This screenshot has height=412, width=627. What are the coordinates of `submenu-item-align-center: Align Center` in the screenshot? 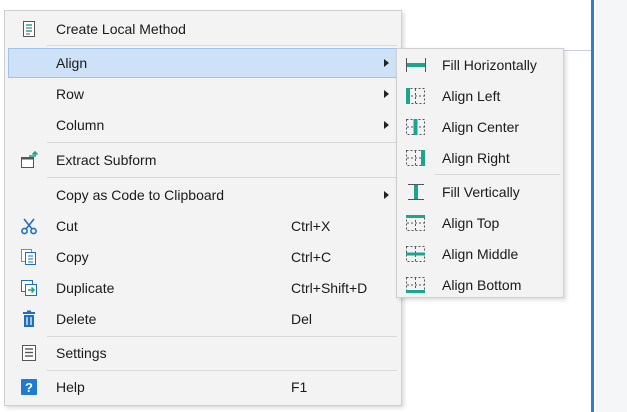 It's located at (480, 127).